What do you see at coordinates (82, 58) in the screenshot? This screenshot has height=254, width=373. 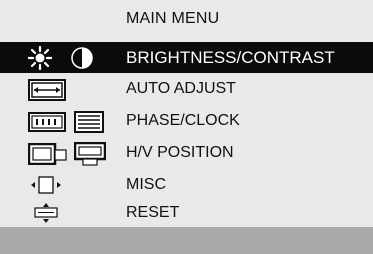 I see `contrast-icon` at bounding box center [82, 58].